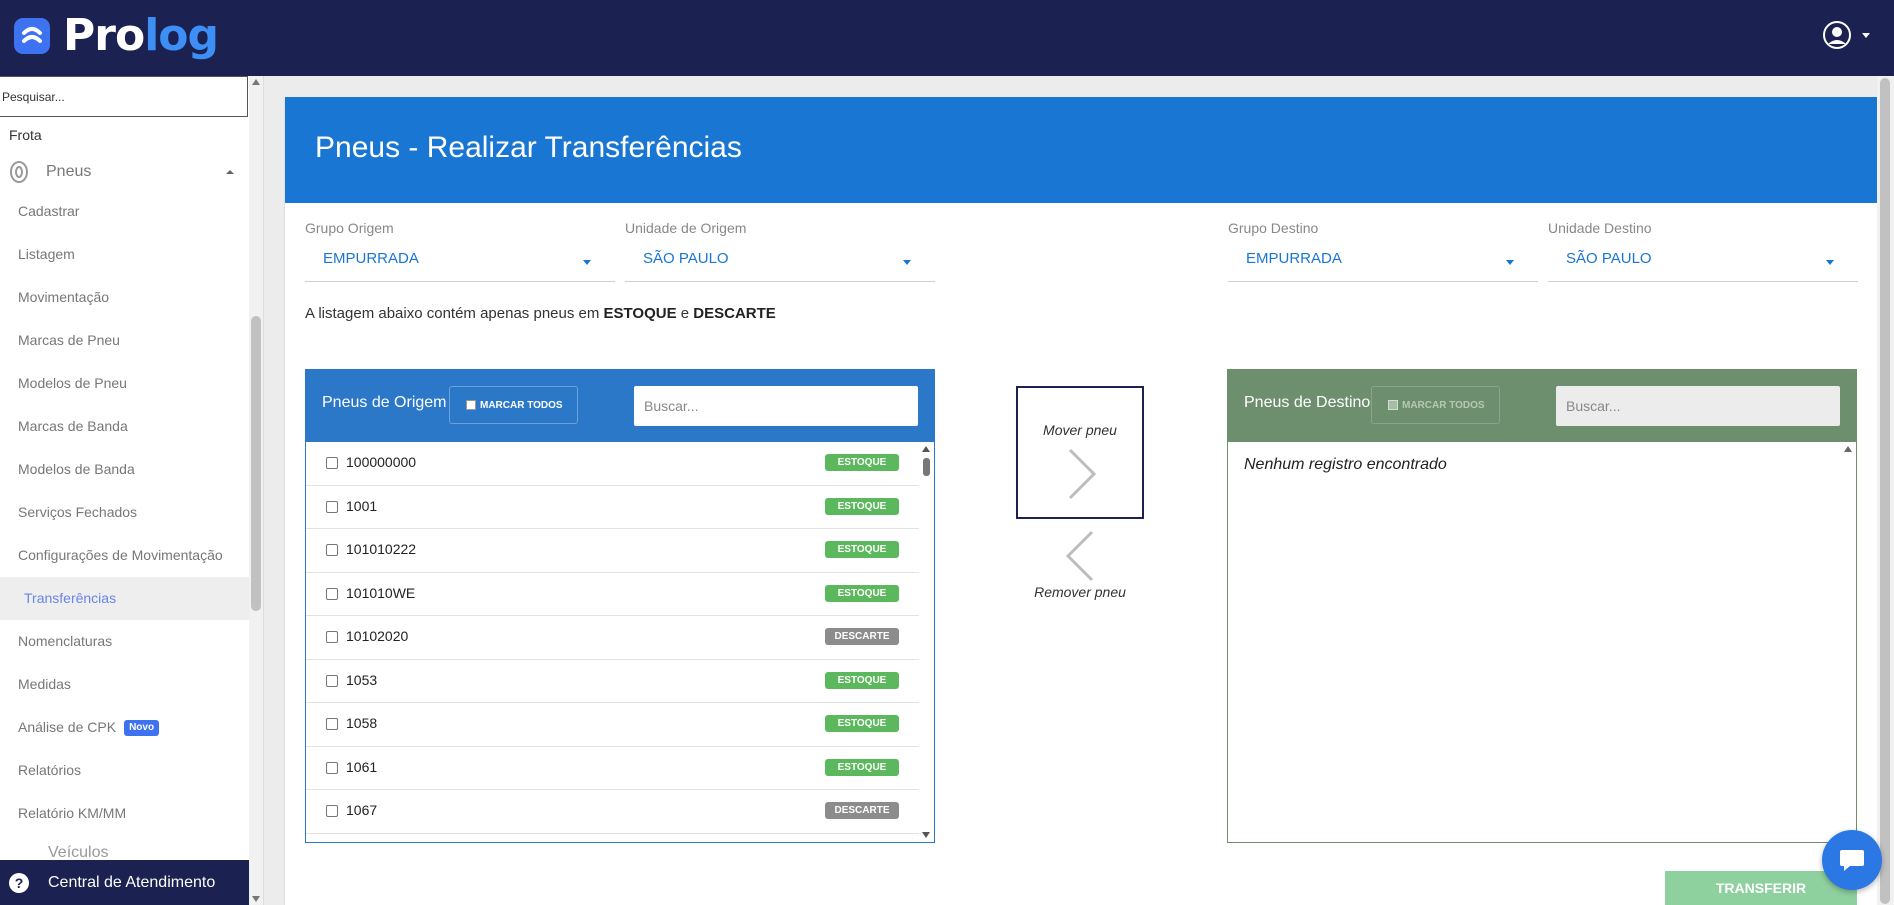 Image resolution: width=1894 pixels, height=905 pixels. Describe the element at coordinates (612, 768) in the screenshot. I see `tire-row: 1061 ESTOQUE` at that location.